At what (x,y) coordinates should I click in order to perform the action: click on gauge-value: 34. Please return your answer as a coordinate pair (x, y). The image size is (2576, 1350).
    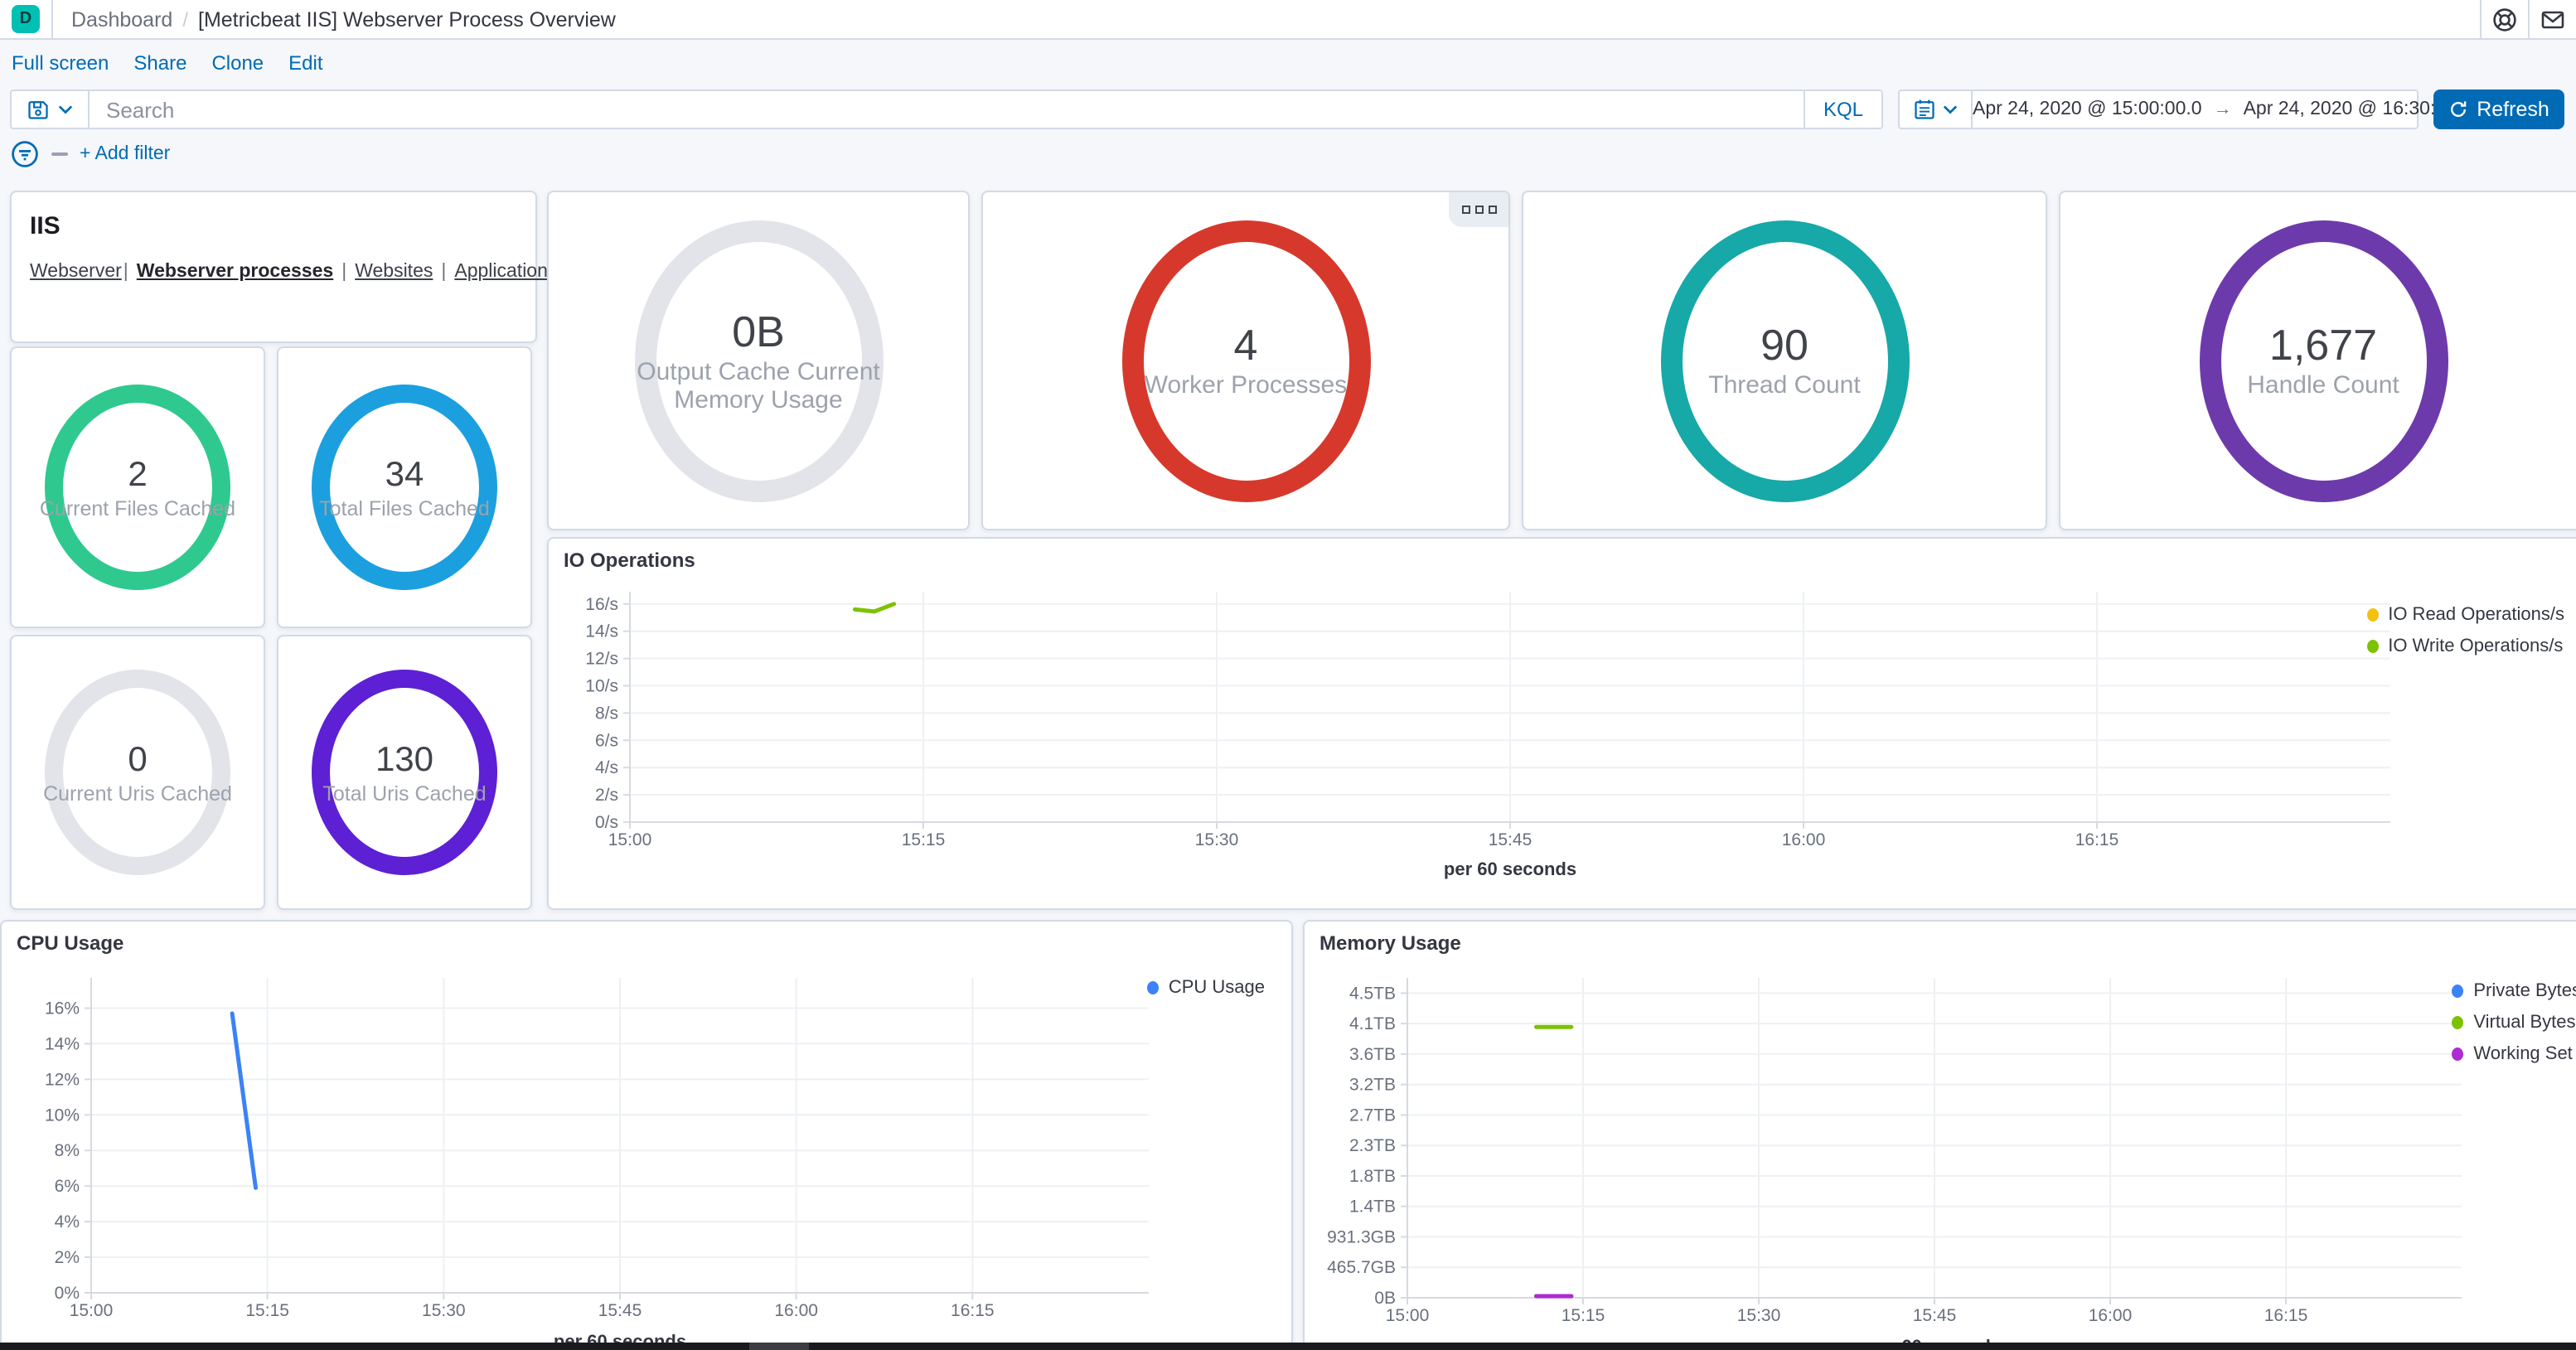
    Looking at the image, I should click on (404, 474).